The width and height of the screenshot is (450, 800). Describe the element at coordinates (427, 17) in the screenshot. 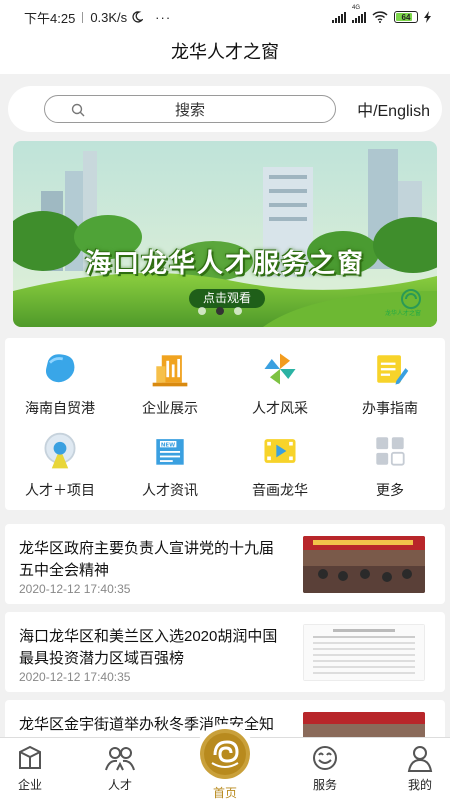

I see `charging-icon` at that location.